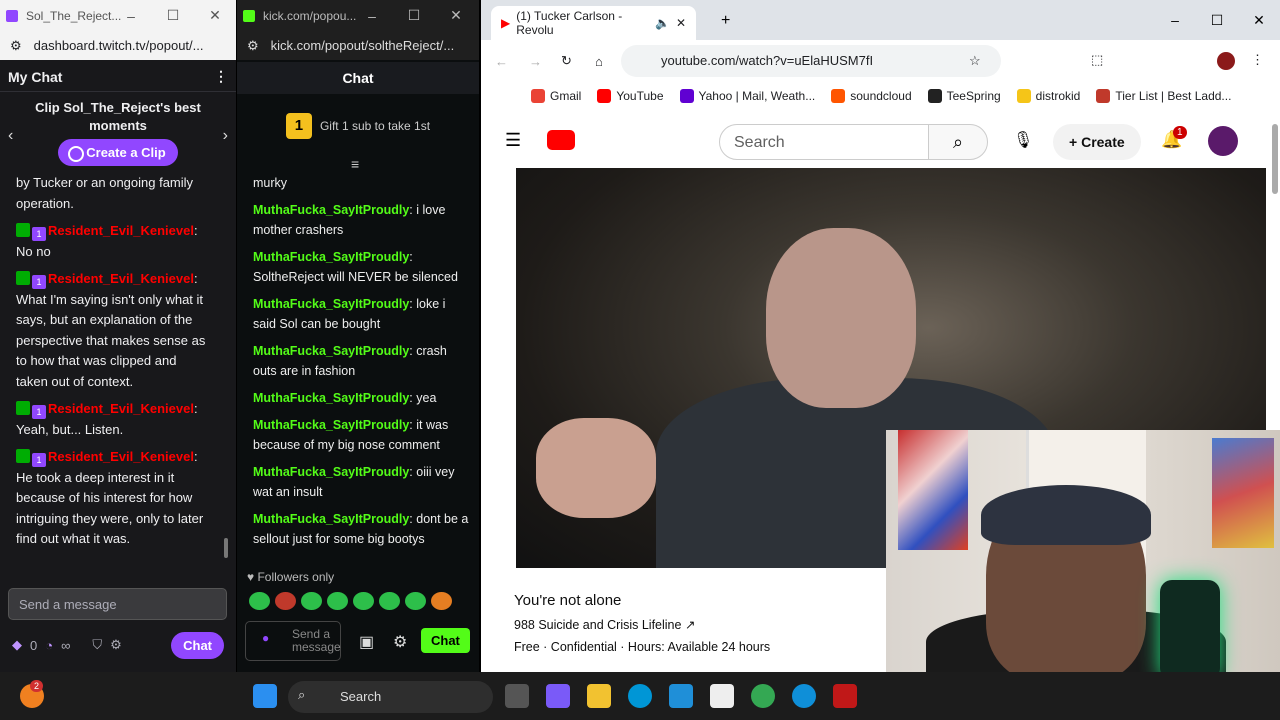  I want to click on page-scrollbar, so click(1275, 159).